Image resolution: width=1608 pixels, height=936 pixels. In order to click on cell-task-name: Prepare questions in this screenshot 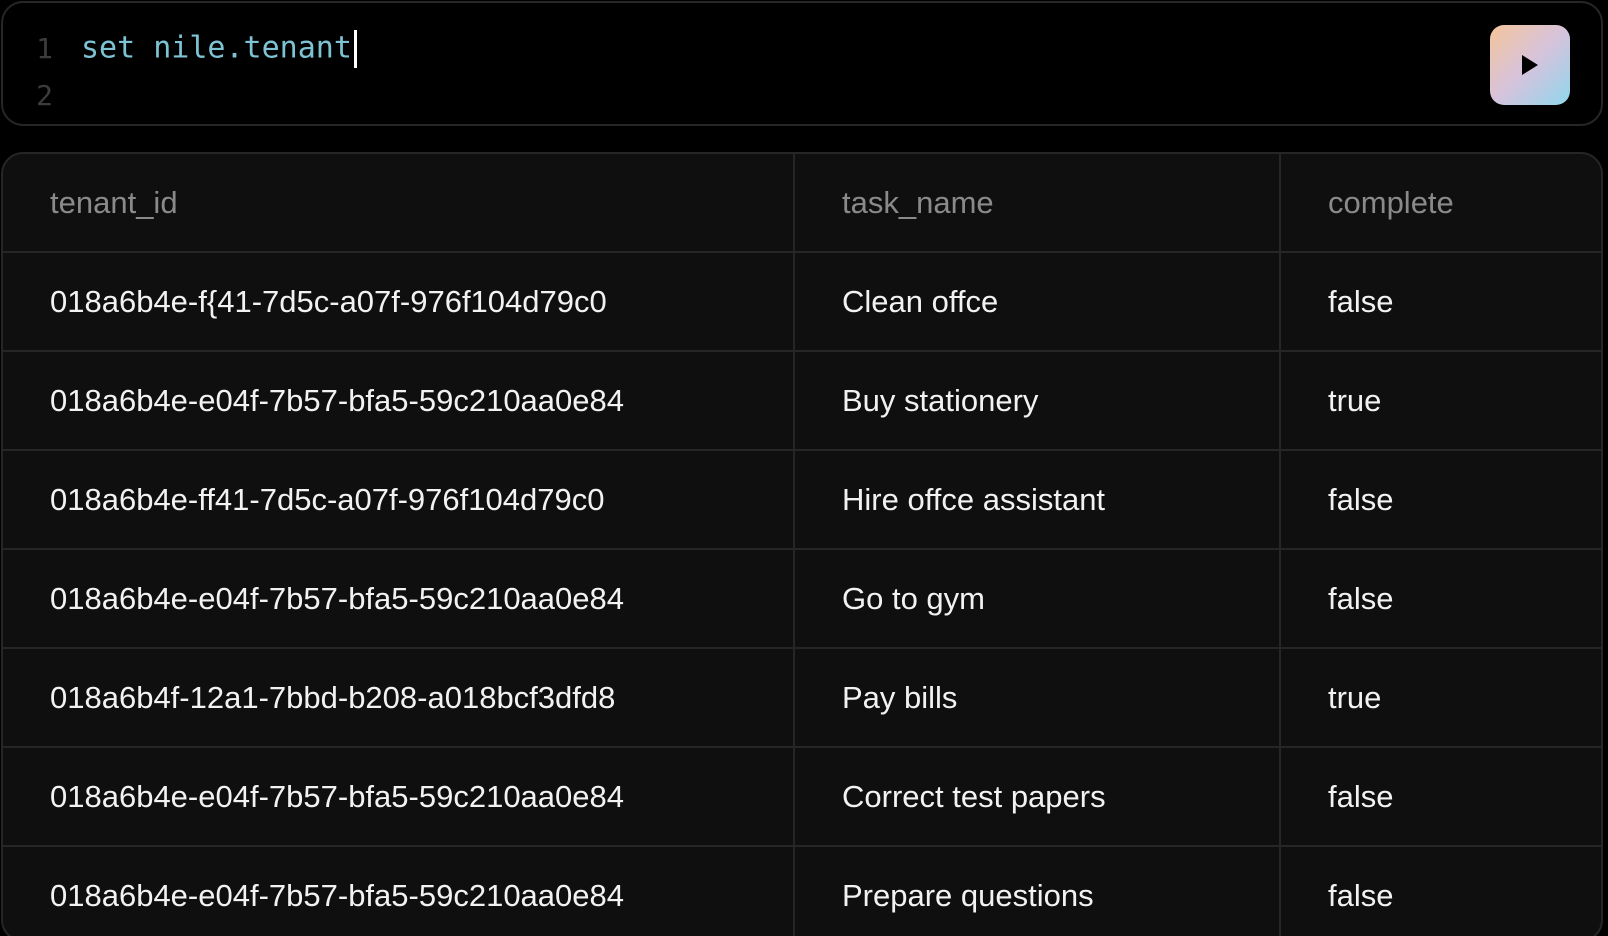, I will do `click(1037, 891)`.